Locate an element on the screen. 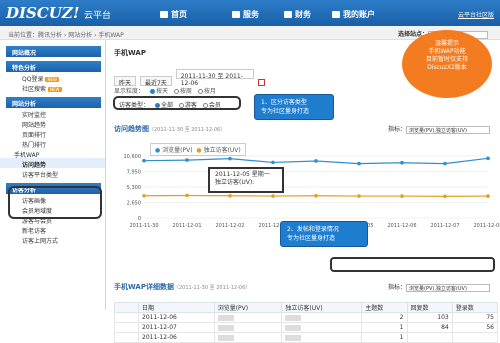 The width and height of the screenshot is (500, 343). visitor-type-filter: 访客类型： 全部 游客 会员 is located at coordinates (177, 103).